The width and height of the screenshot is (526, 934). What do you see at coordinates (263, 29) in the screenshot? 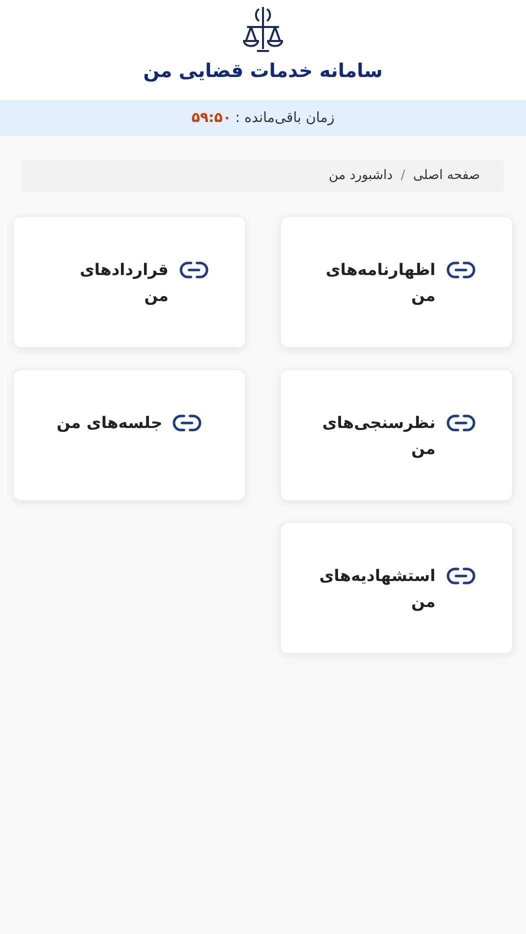
I see `scales-emblem-icon` at bounding box center [263, 29].